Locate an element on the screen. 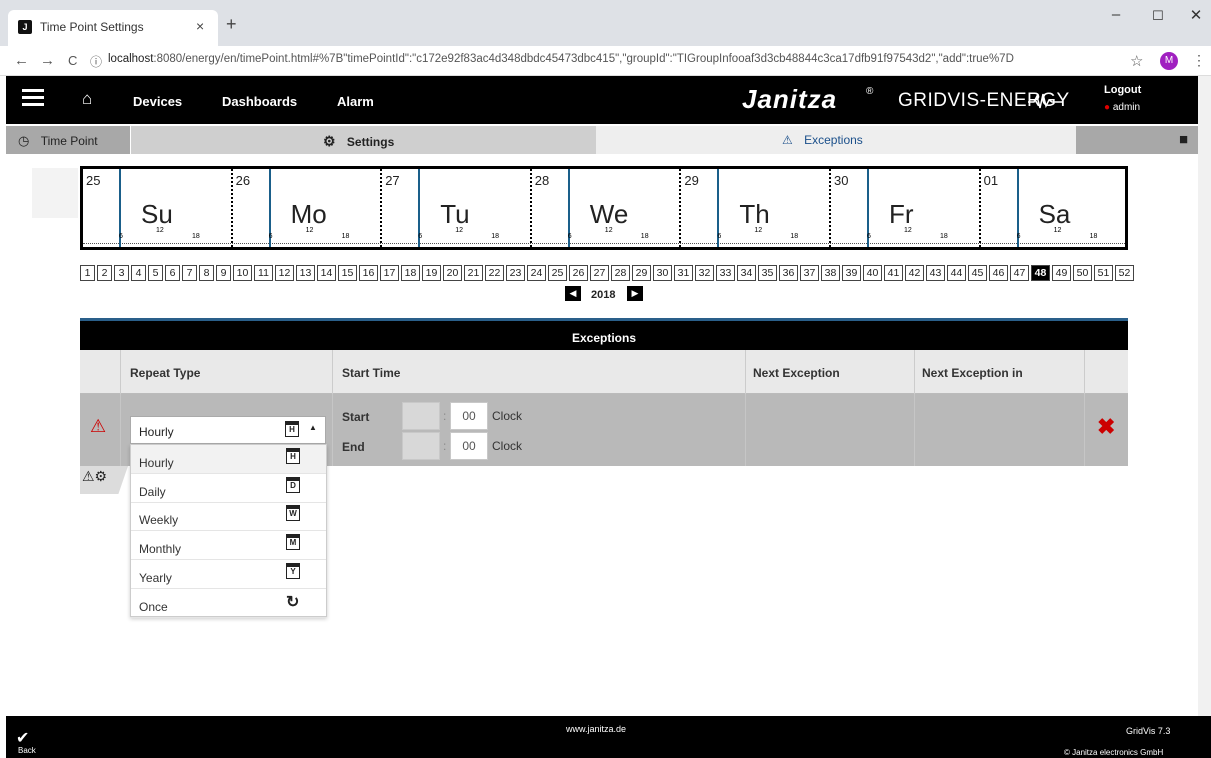 The image size is (1211, 758). week-number-7: 7 is located at coordinates (189, 273).